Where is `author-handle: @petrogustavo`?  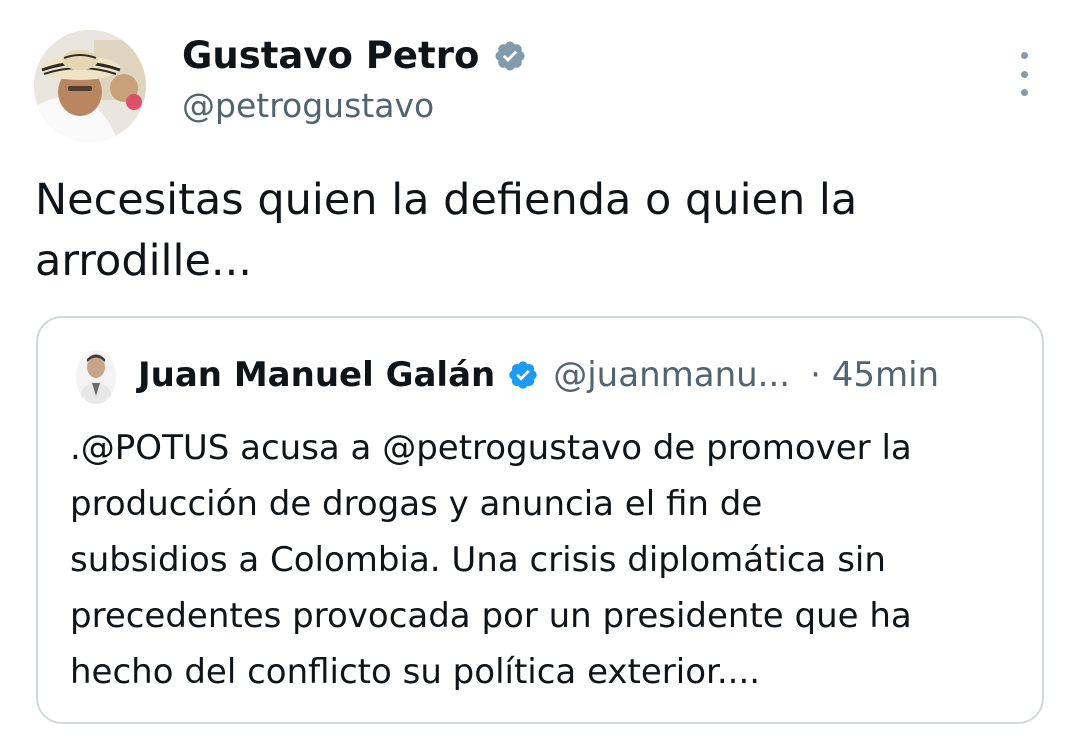 author-handle: @petrogustavo is located at coordinates (308, 105).